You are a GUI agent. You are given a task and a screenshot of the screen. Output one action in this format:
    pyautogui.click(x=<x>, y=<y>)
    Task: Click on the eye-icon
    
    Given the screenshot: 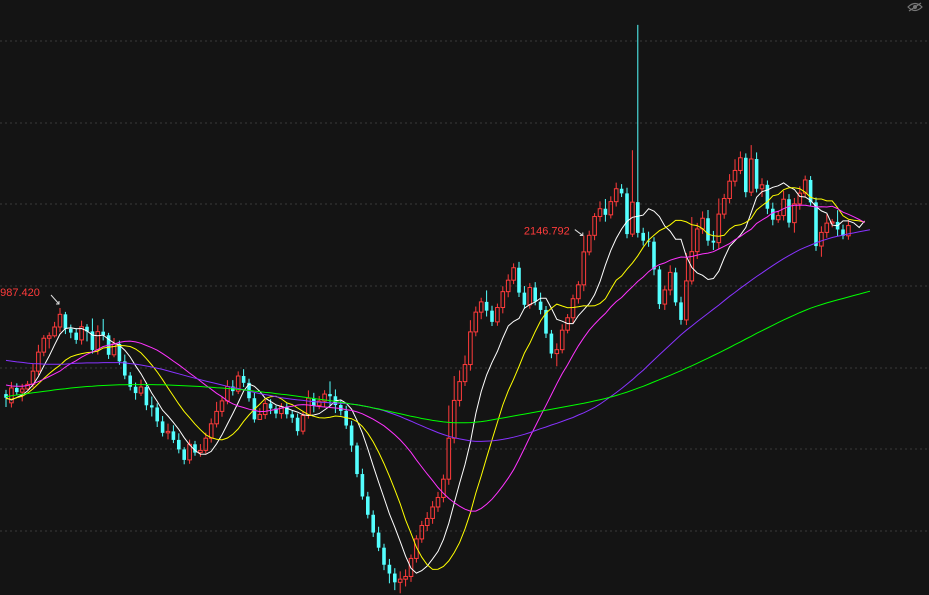 What is the action you would take?
    pyautogui.click(x=915, y=7)
    